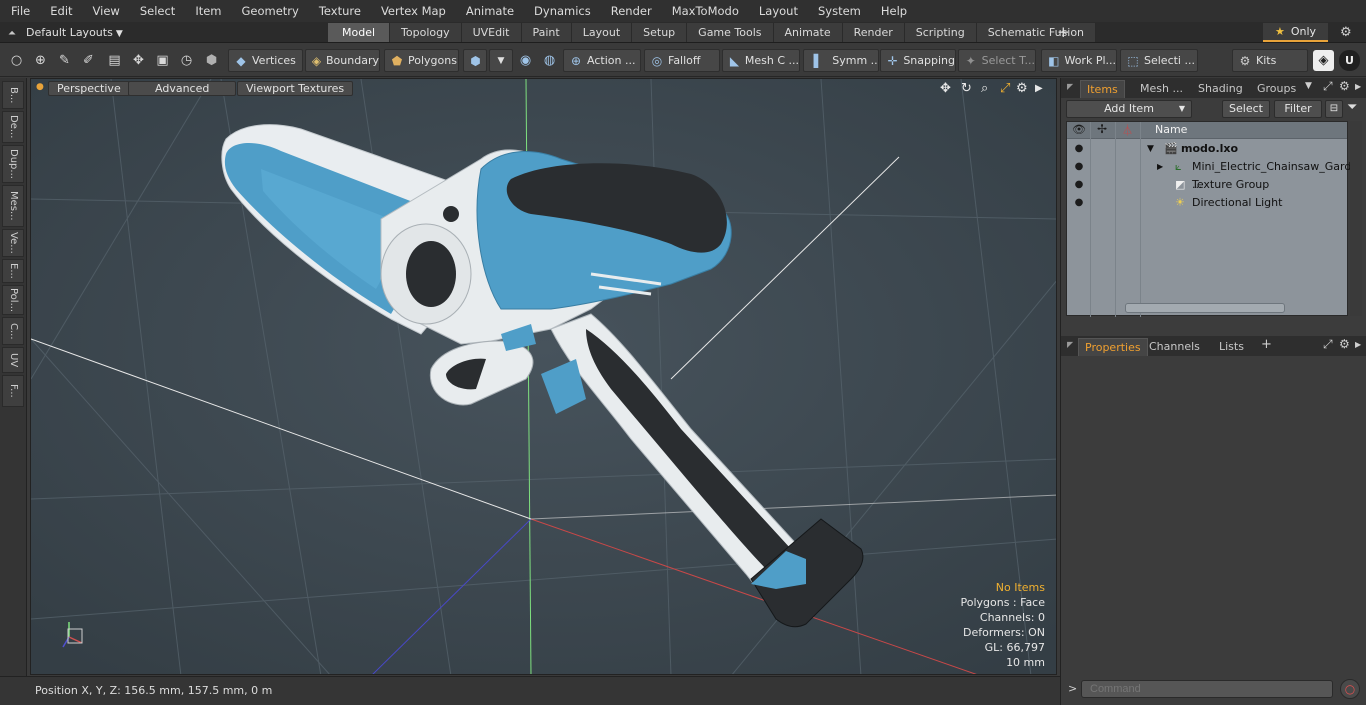 The image size is (1366, 705). What do you see at coordinates (295, 88) in the screenshot?
I see `viewport-textures-button: Viewport Textures` at bounding box center [295, 88].